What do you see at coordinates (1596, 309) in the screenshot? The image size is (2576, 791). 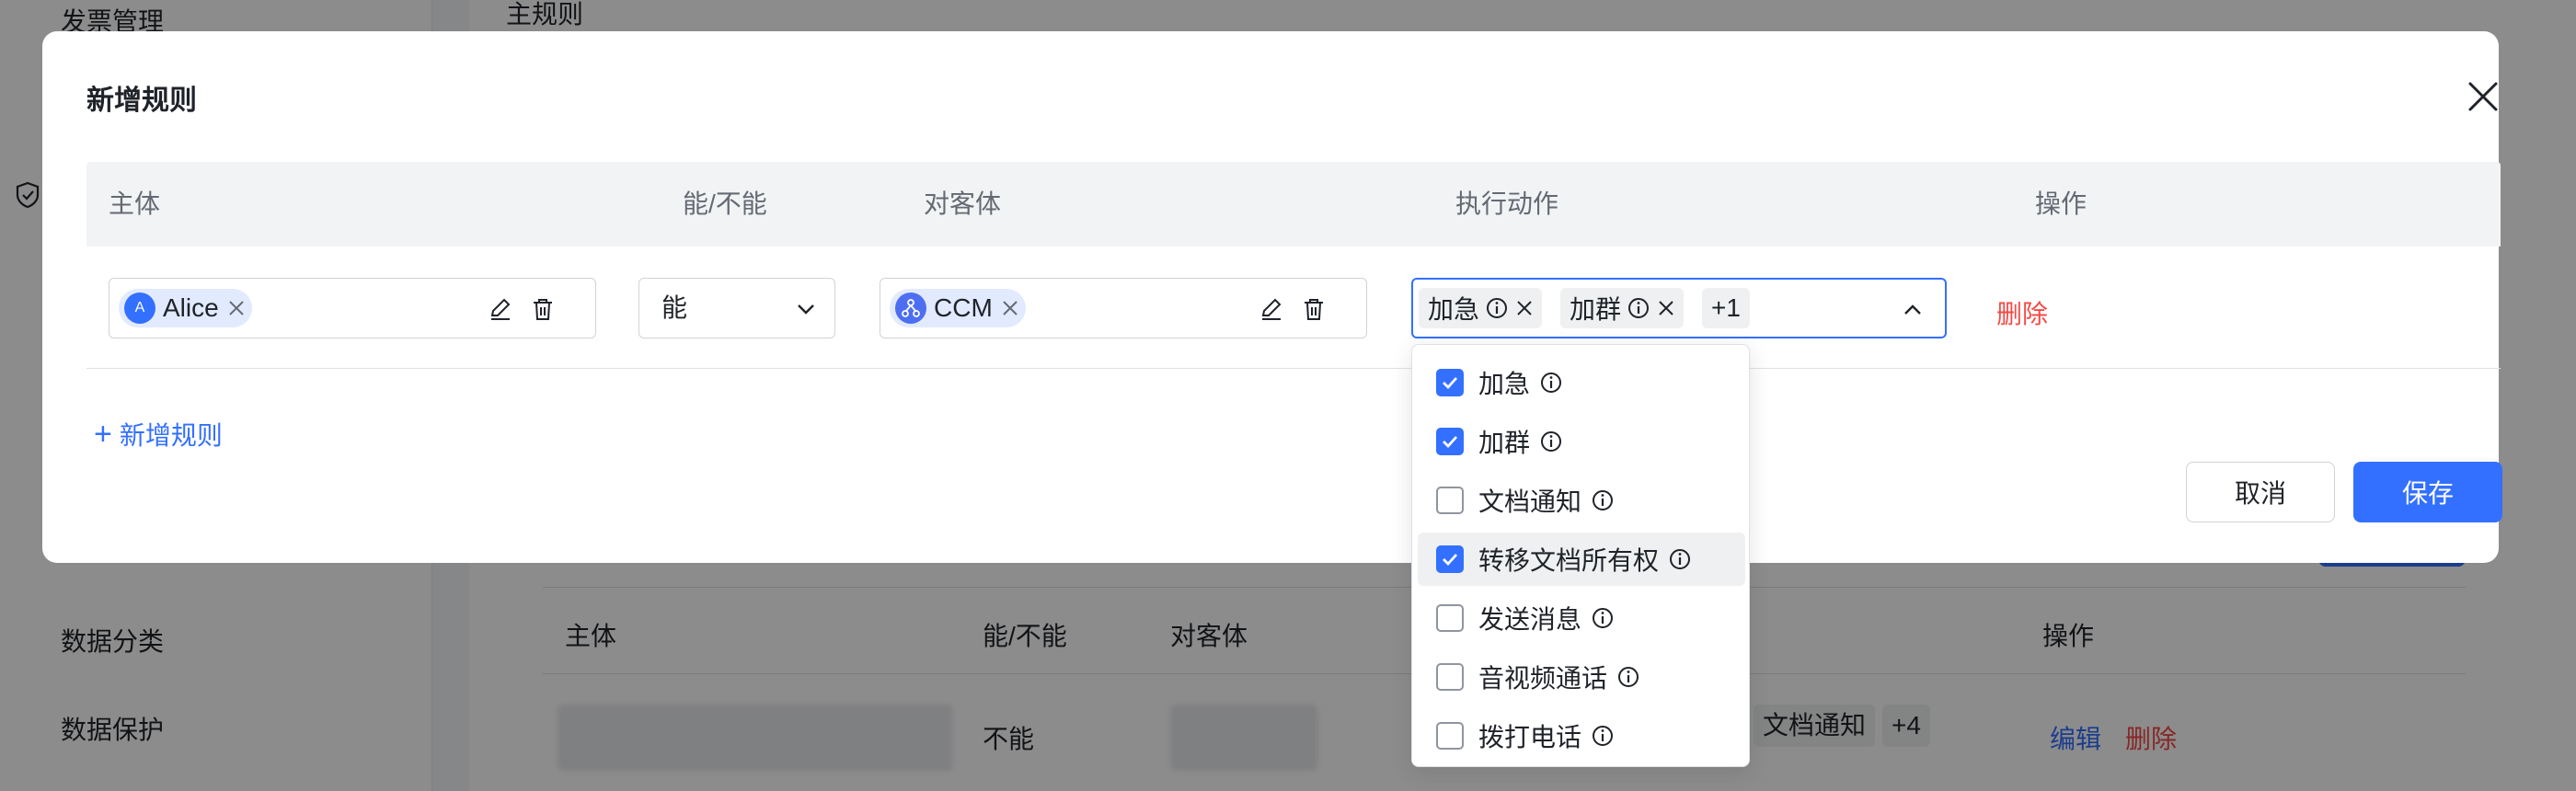 I see `action-tag-label: 加群` at bounding box center [1596, 309].